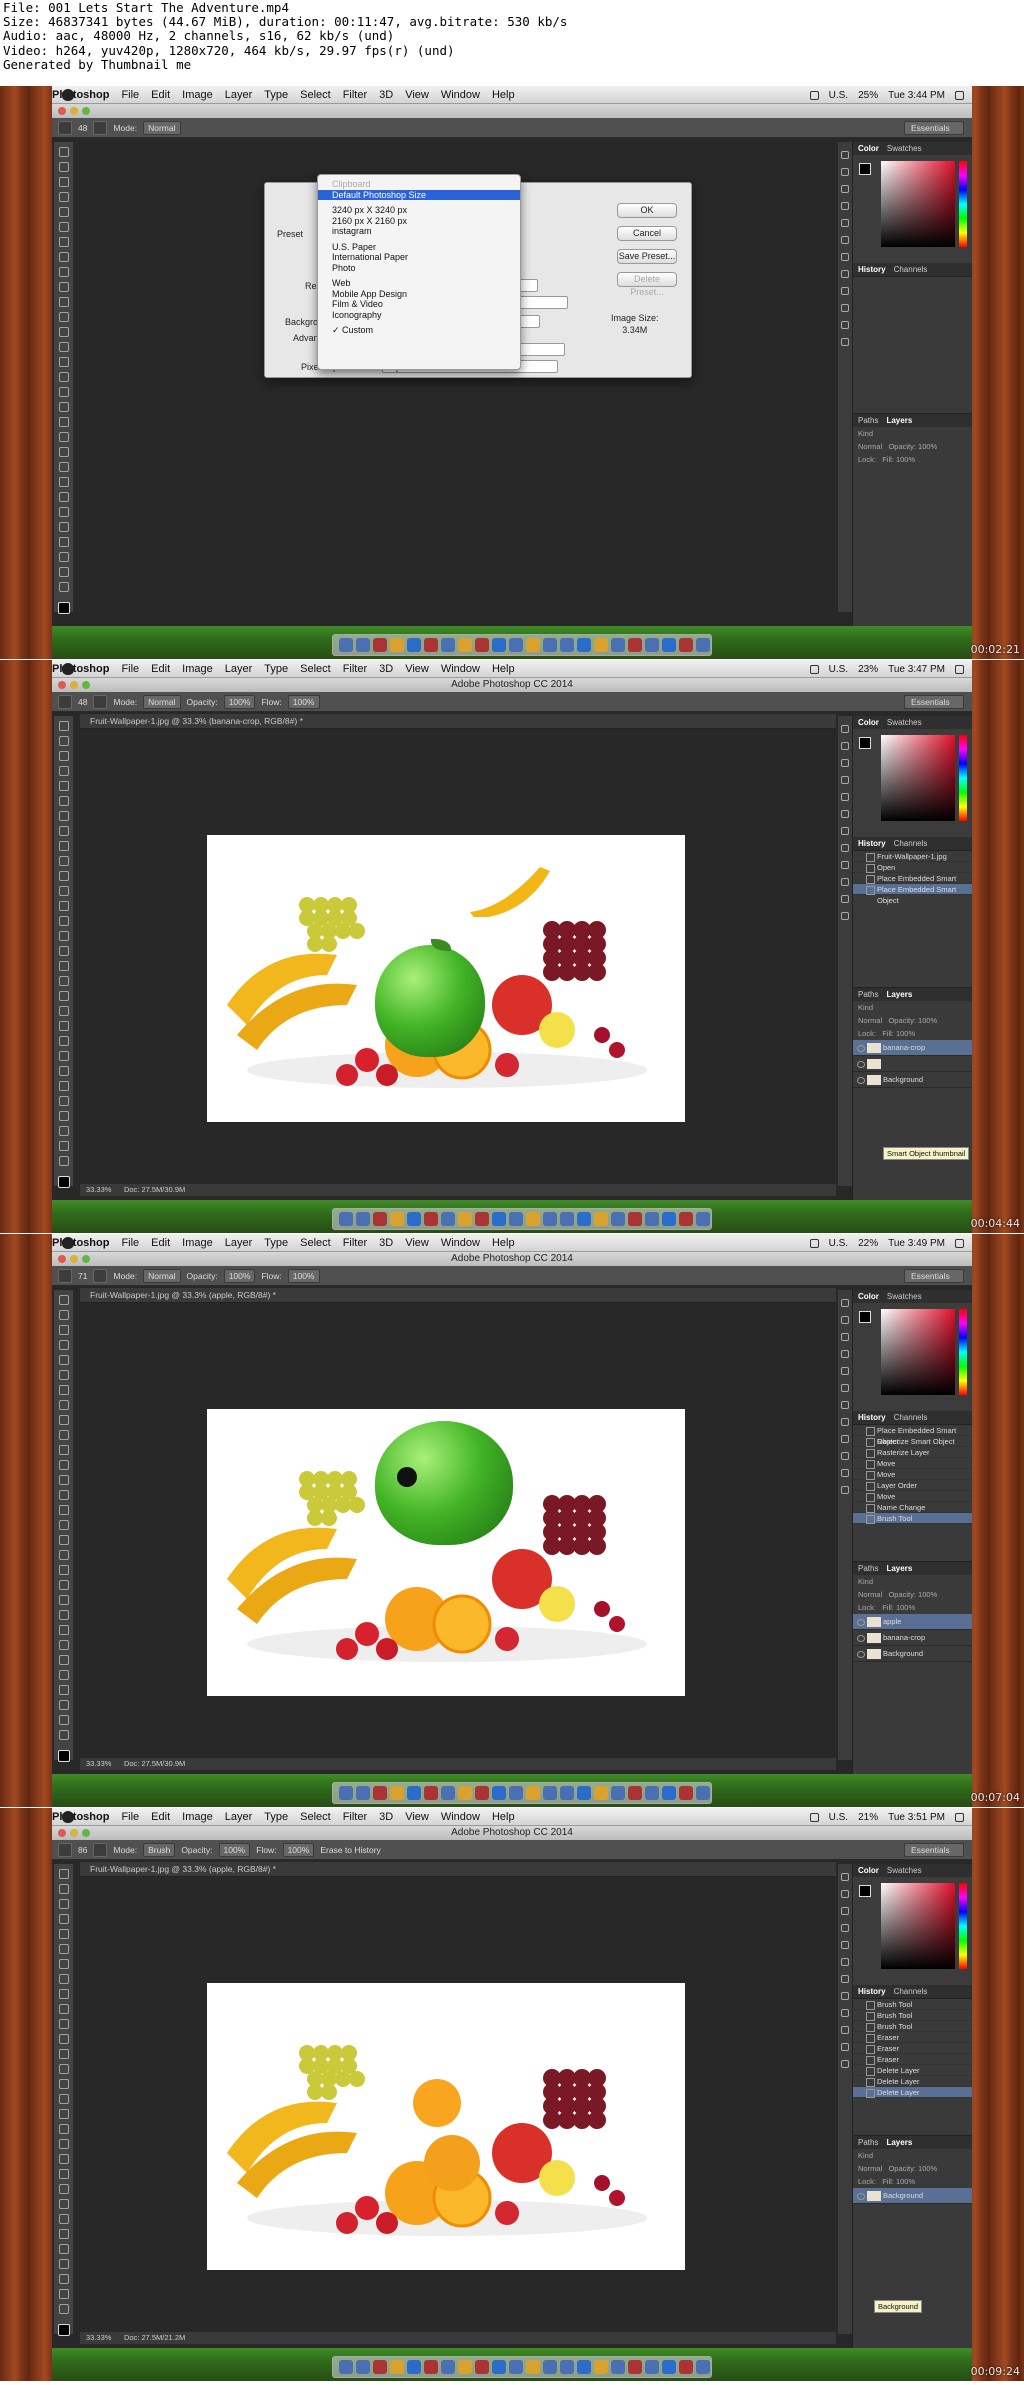 The image size is (1024, 2385). Describe the element at coordinates (916, 1817) in the screenshot. I see `clock: Tue 3:51 PM` at that location.